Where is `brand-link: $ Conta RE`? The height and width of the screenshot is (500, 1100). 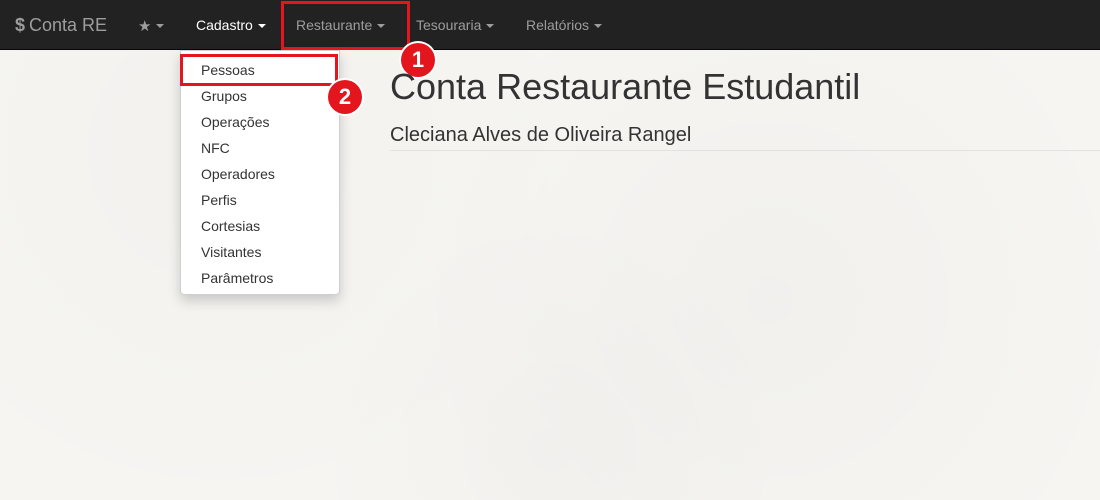
brand-link: $ Conta RE is located at coordinates (61, 25).